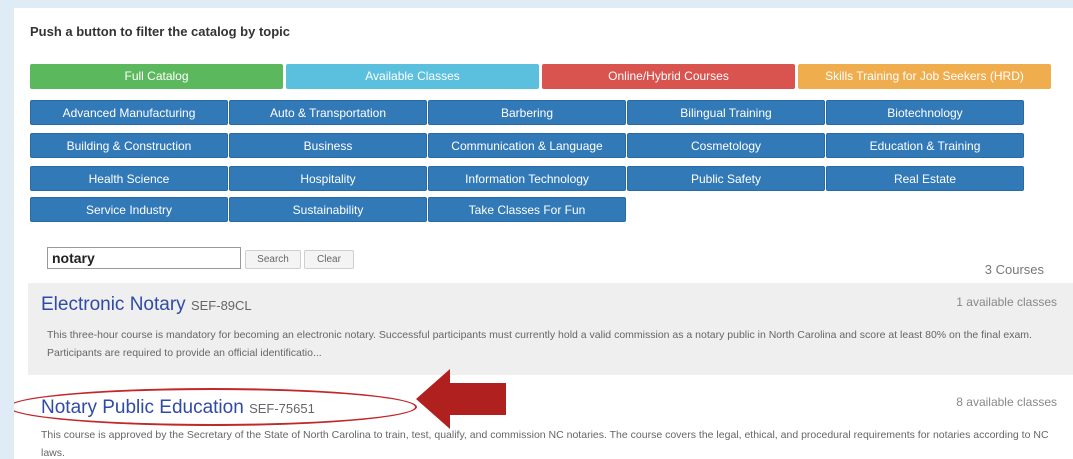  Describe the element at coordinates (156, 76) in the screenshot. I see `full-catalog-button: Full Catalog` at that location.